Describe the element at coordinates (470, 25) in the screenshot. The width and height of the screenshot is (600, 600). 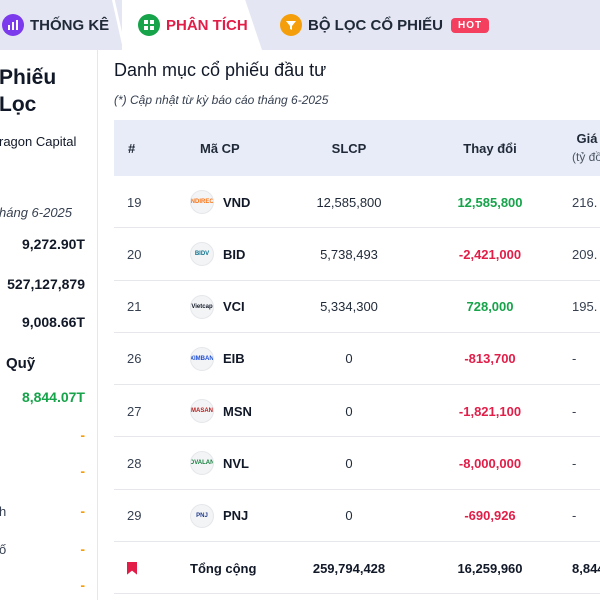
I see `hot-badge: HOT` at that location.